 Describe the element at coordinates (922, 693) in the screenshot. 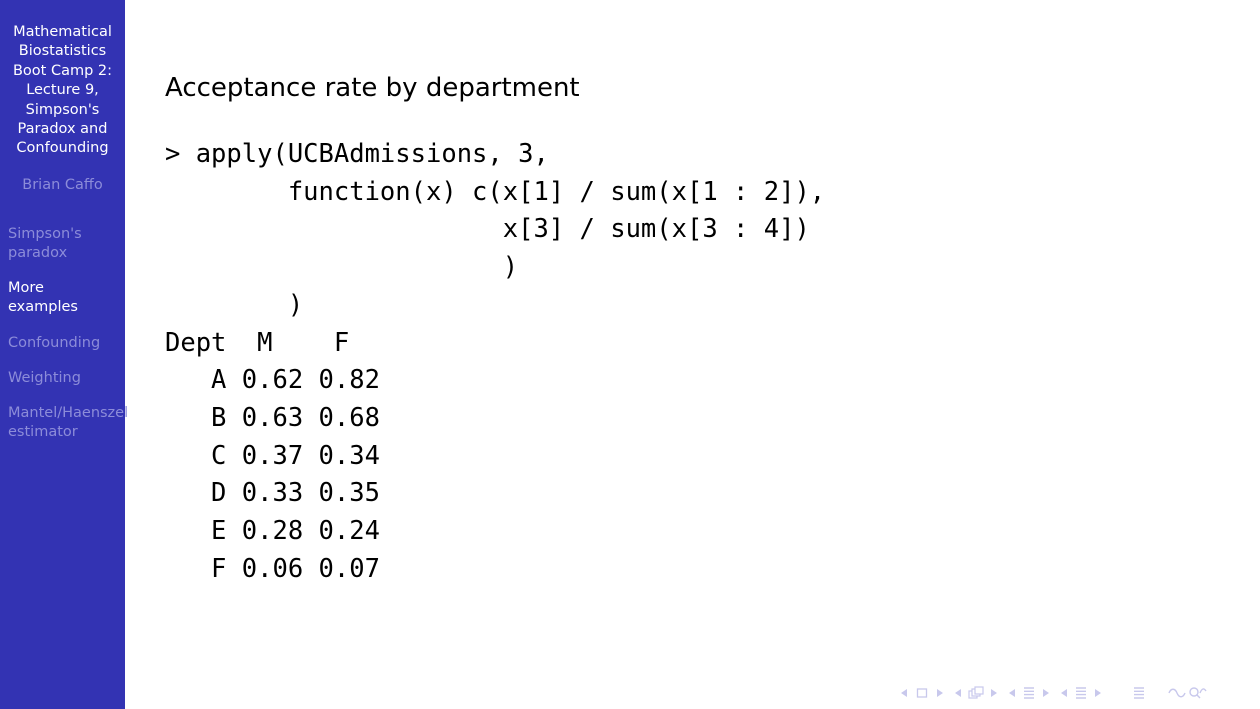

I see `nav-frame-icon` at that location.